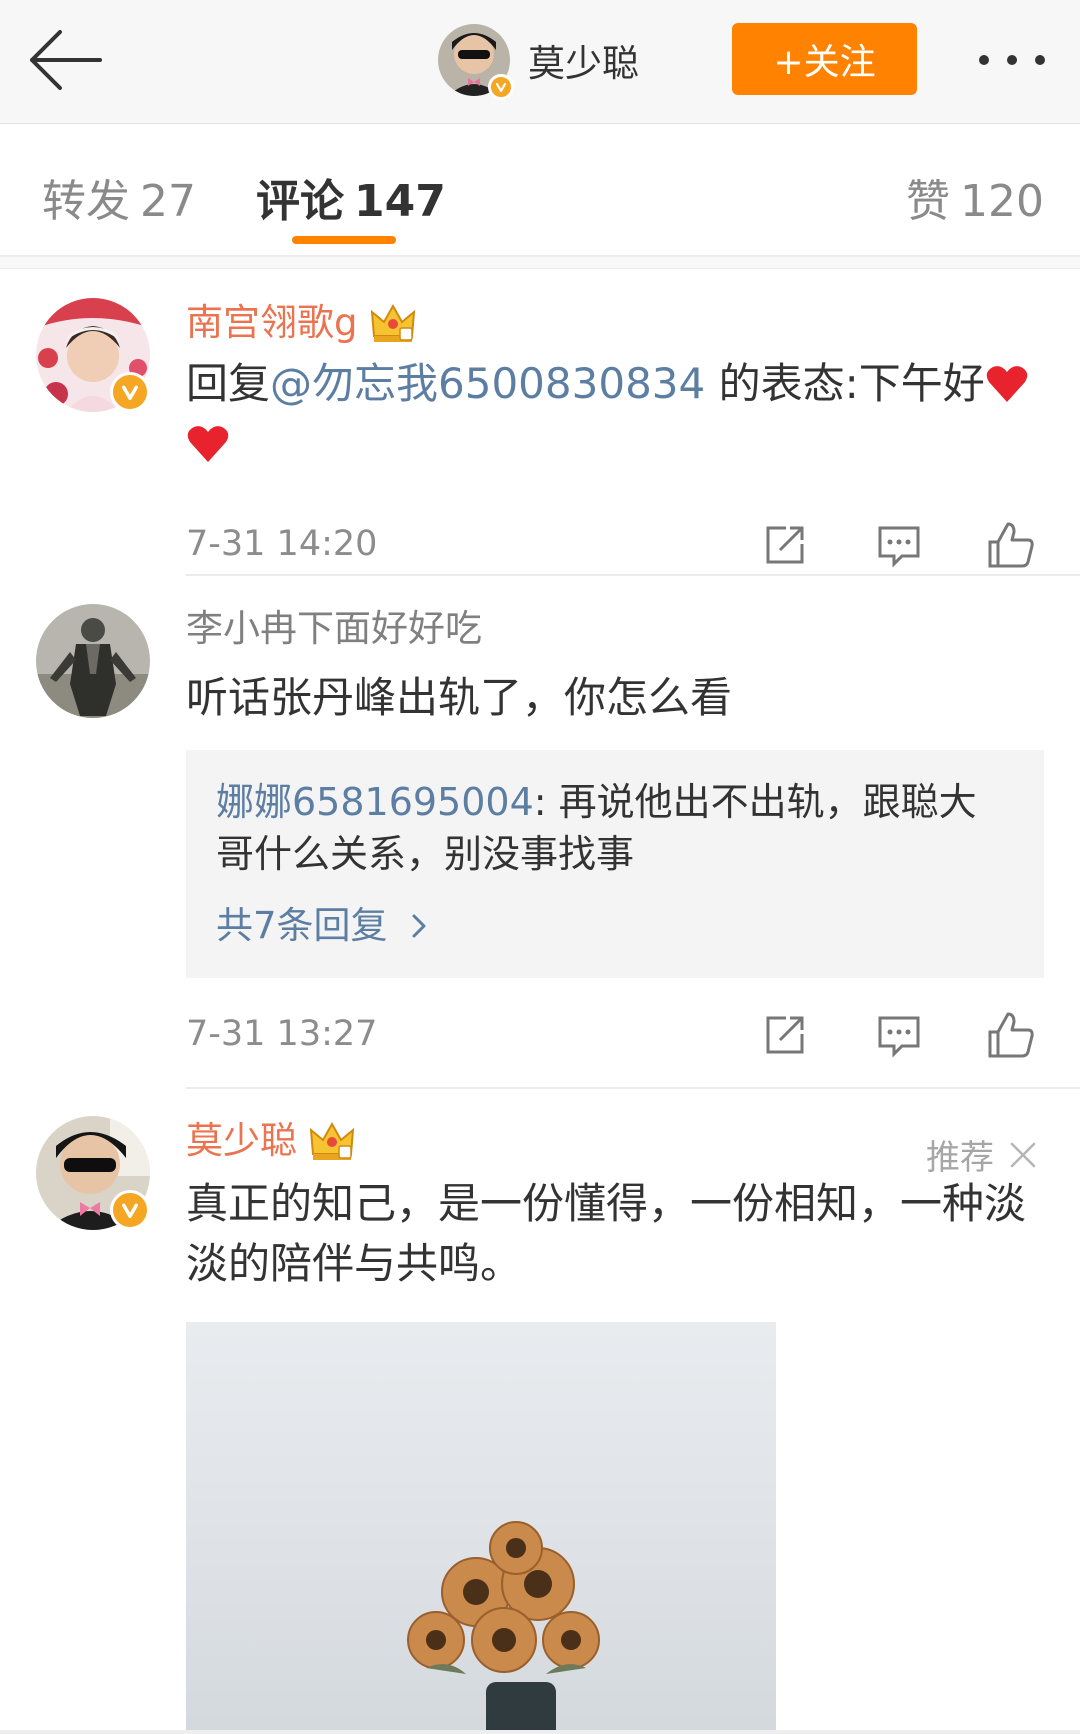 This screenshot has width=1080, height=1734. Describe the element at coordinates (282, 544) in the screenshot. I see `comment-time: 7-31 14:20` at that location.